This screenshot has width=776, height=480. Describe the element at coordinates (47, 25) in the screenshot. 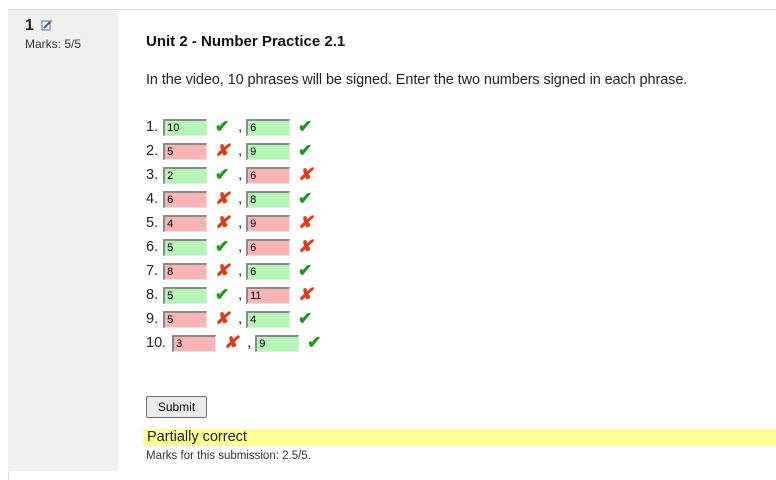

I see `edit-icon` at that location.